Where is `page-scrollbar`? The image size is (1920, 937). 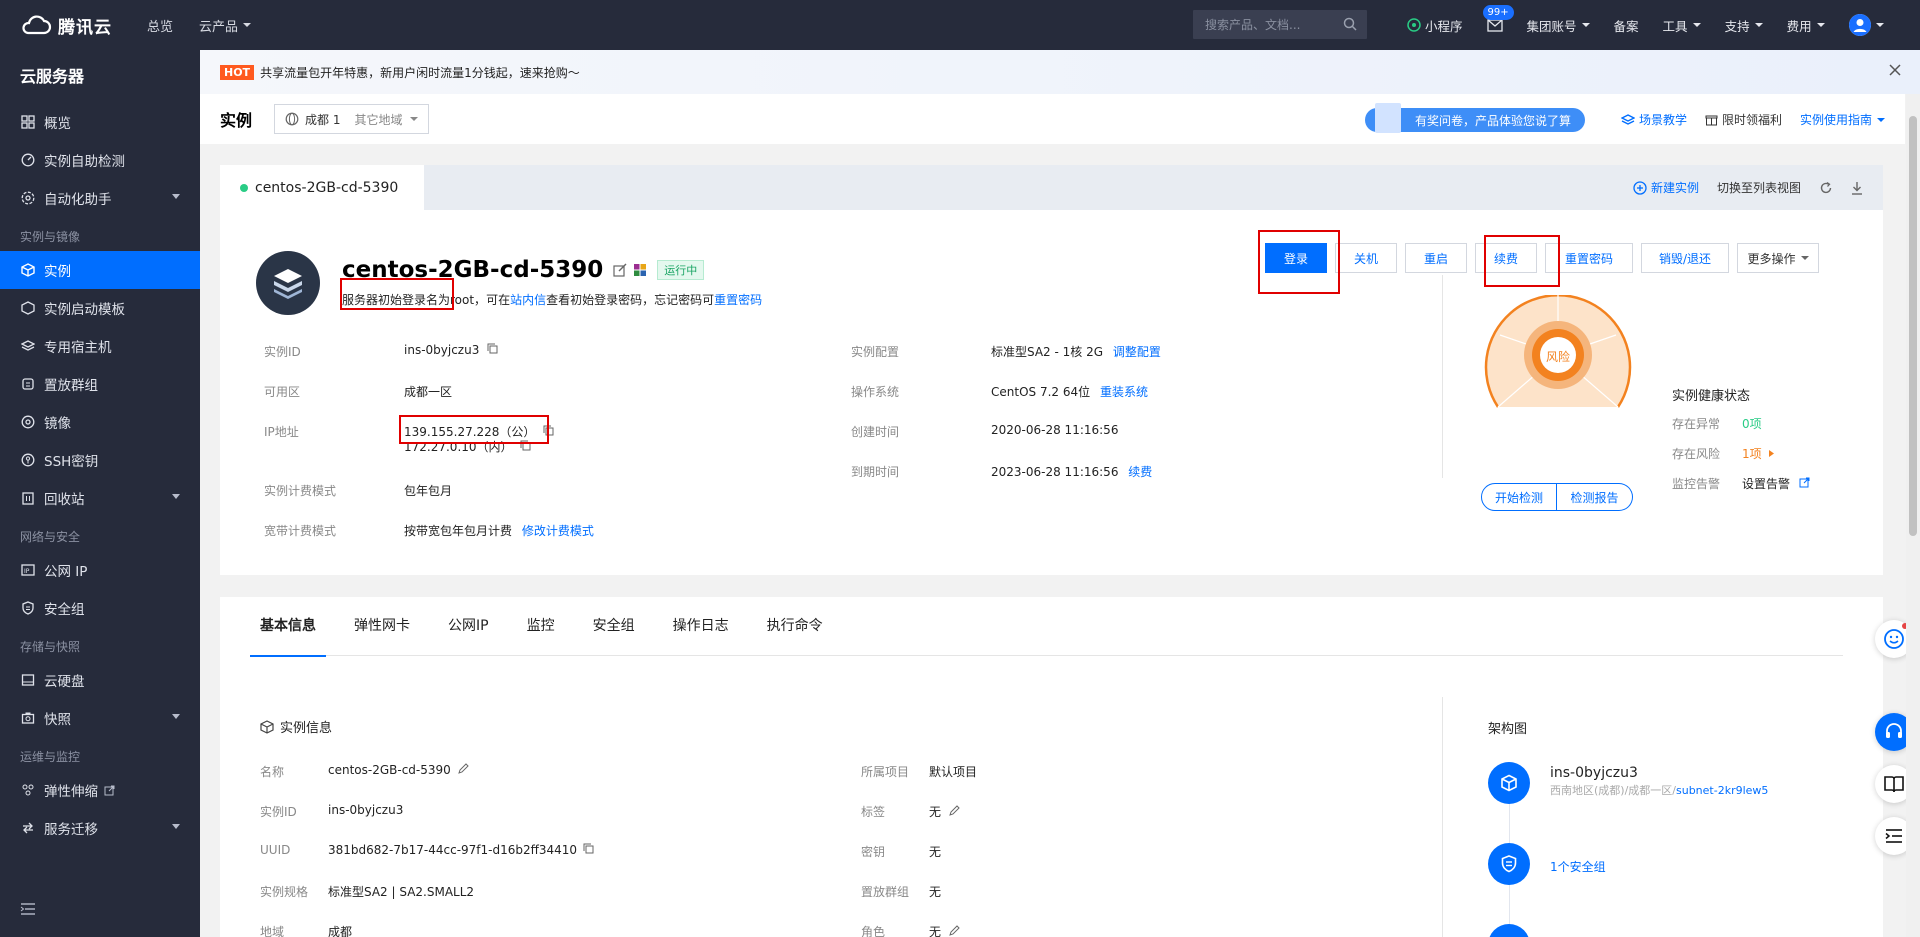 page-scrollbar is located at coordinates (1913, 515).